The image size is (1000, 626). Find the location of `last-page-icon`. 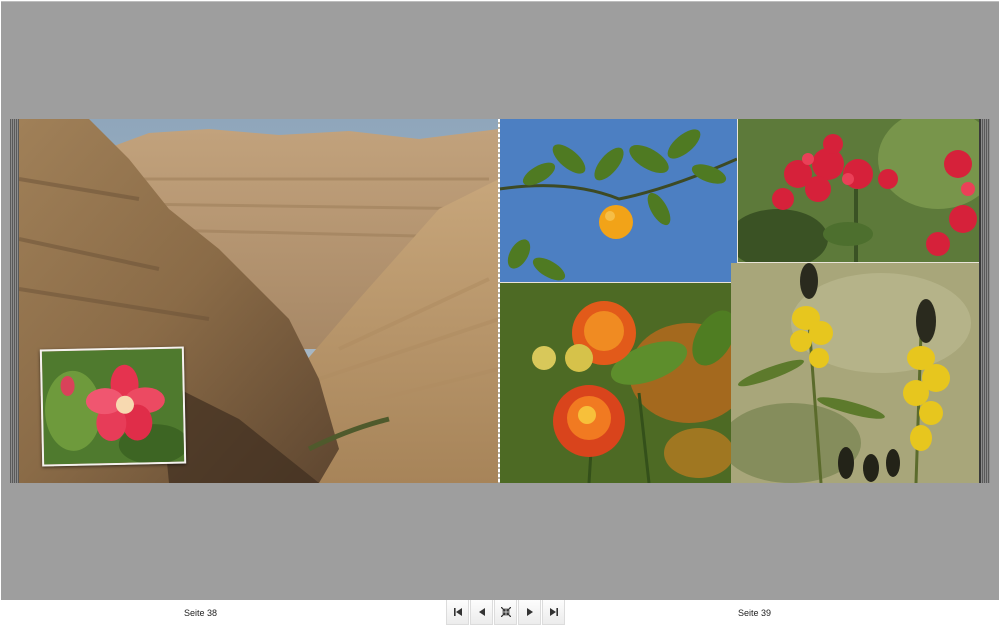

last-page-icon is located at coordinates (553, 612).